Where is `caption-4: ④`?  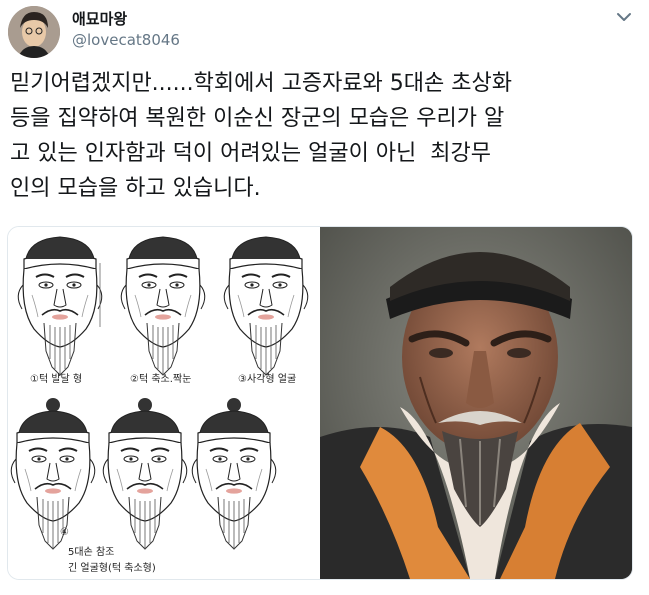
caption-4: ④ is located at coordinates (64, 532).